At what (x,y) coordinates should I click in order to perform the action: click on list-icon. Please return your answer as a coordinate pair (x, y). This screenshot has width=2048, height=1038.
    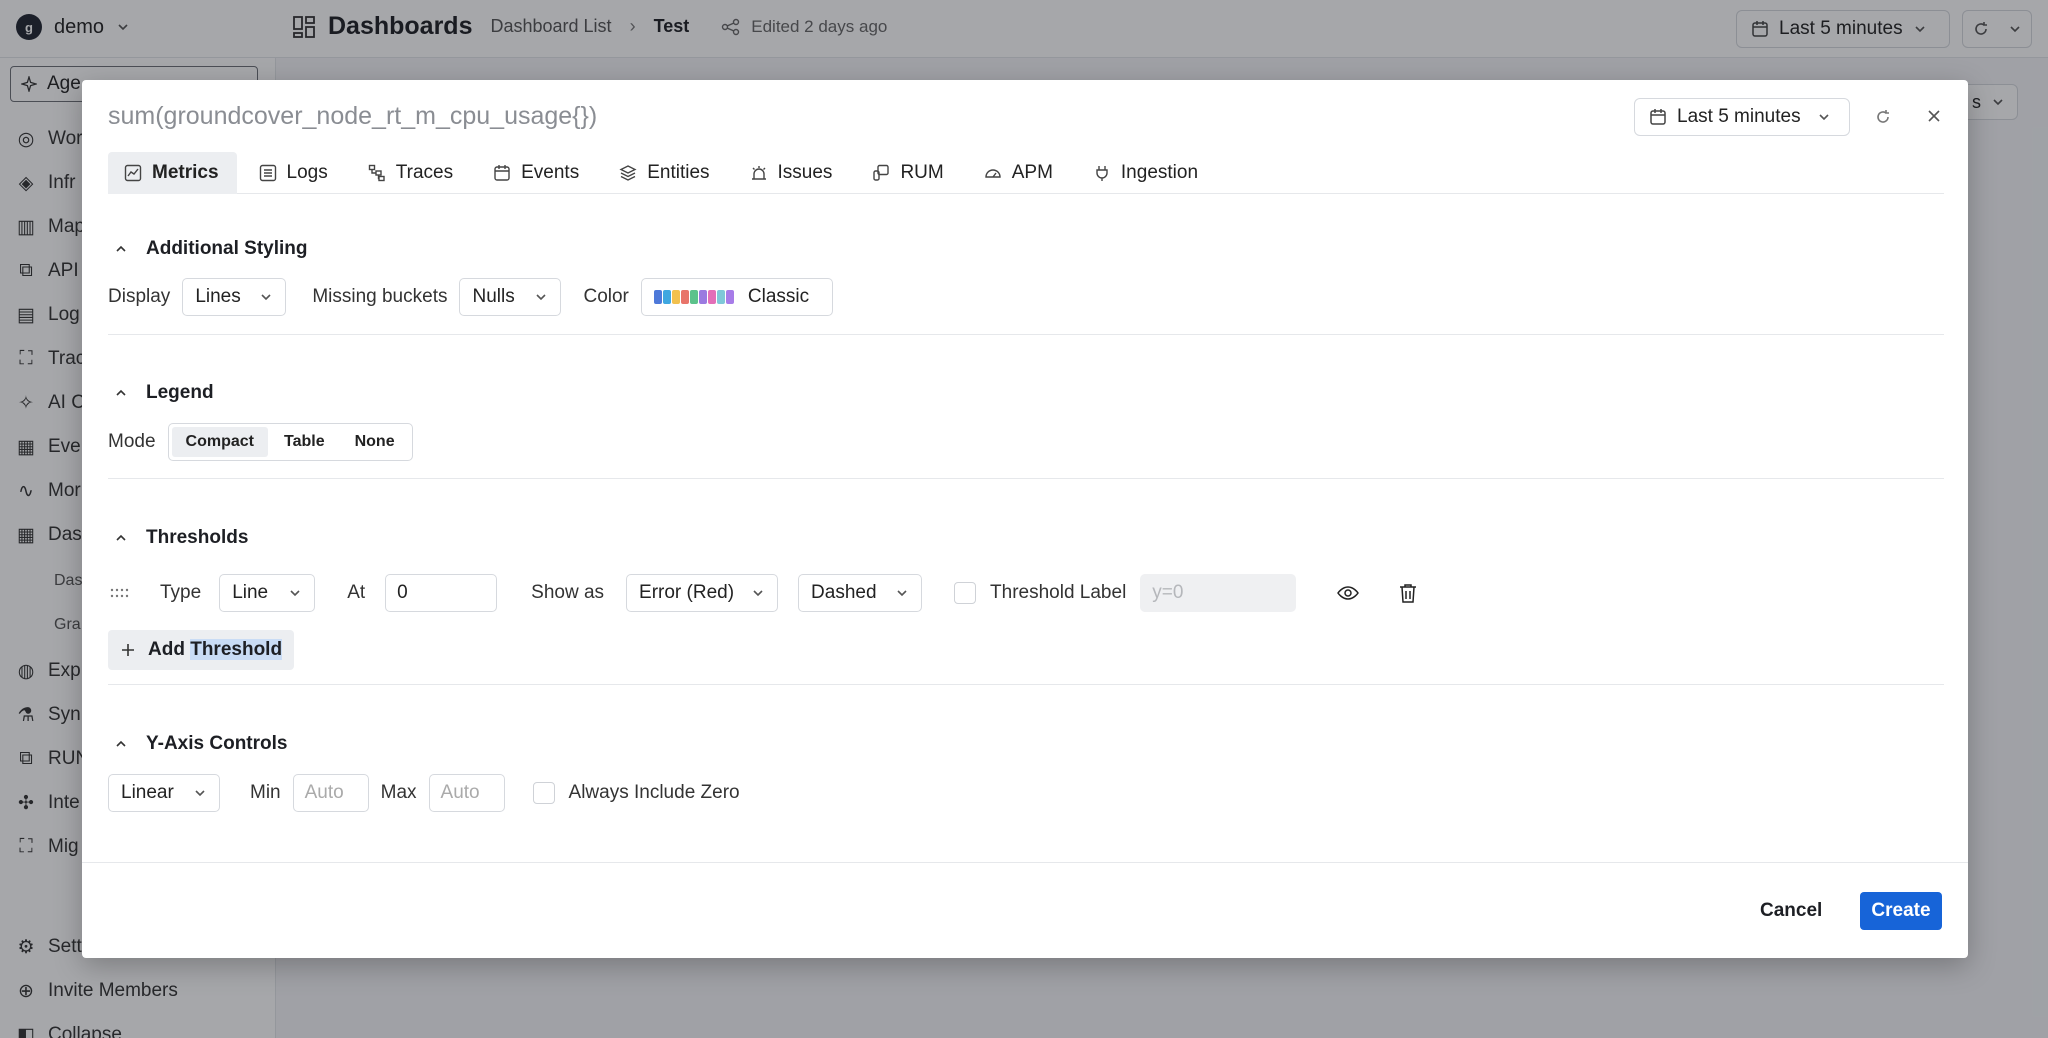
    Looking at the image, I should click on (267, 172).